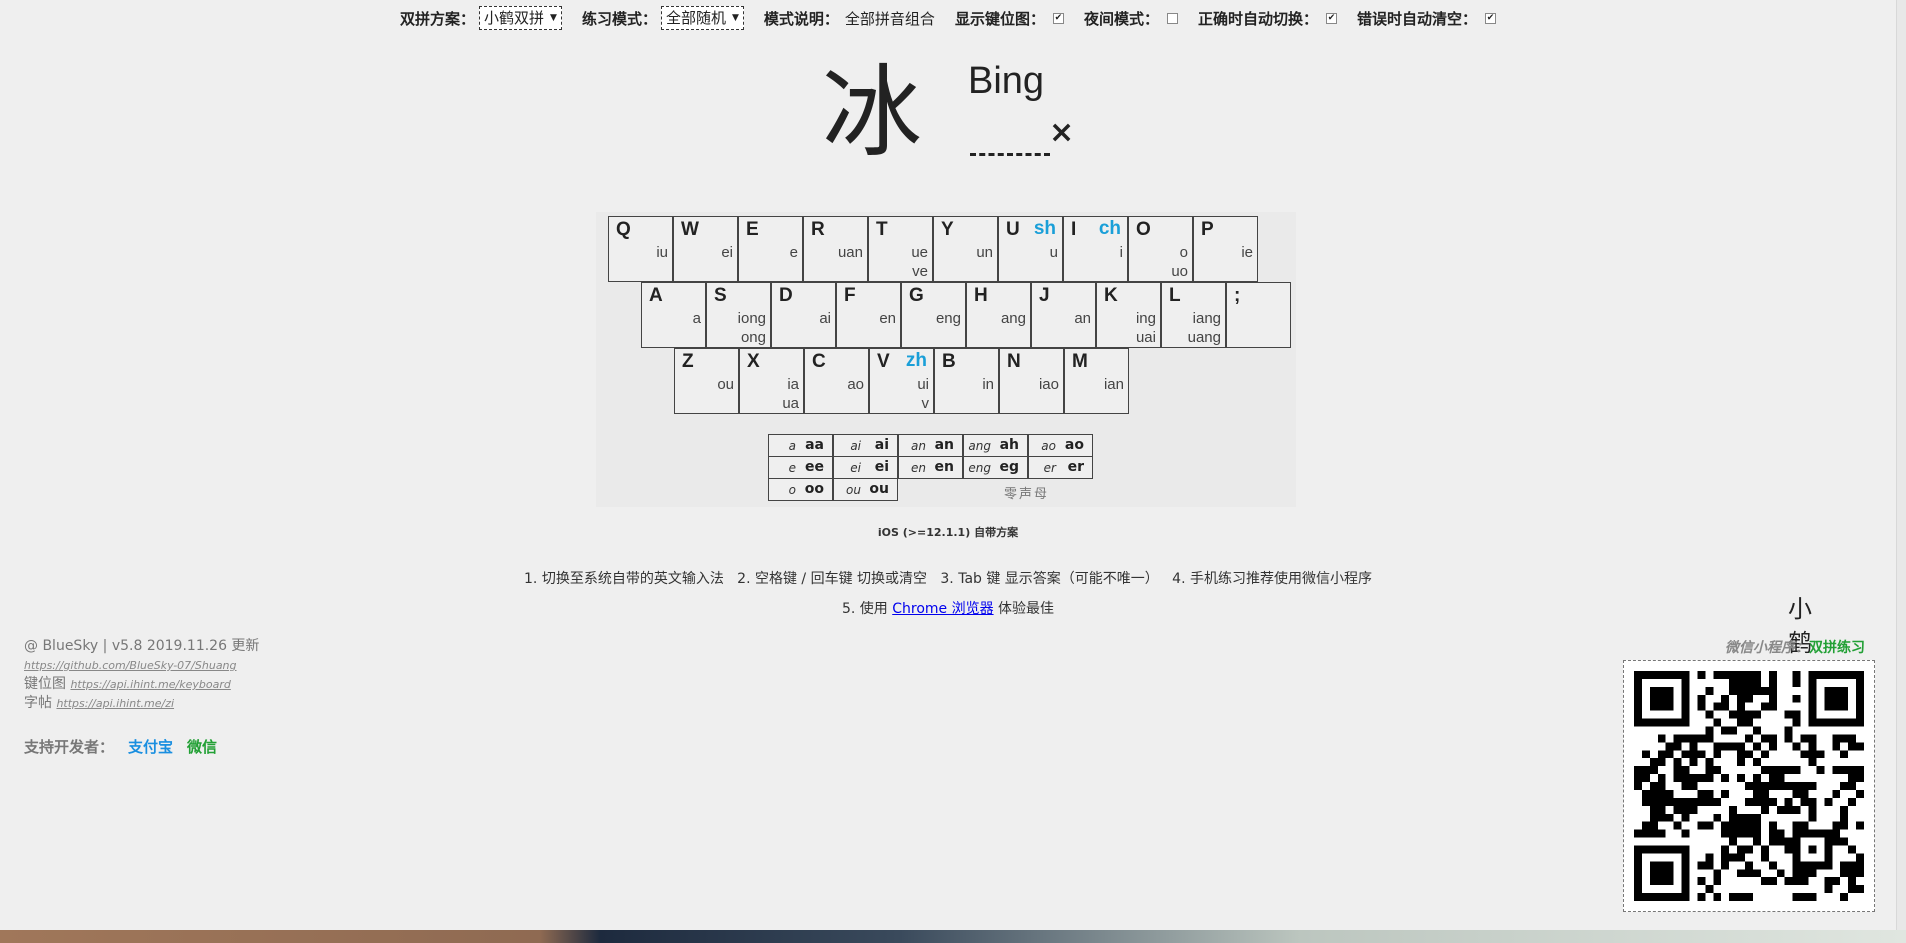  Describe the element at coordinates (887, 318) in the screenshot. I see `key-finals: en` at that location.